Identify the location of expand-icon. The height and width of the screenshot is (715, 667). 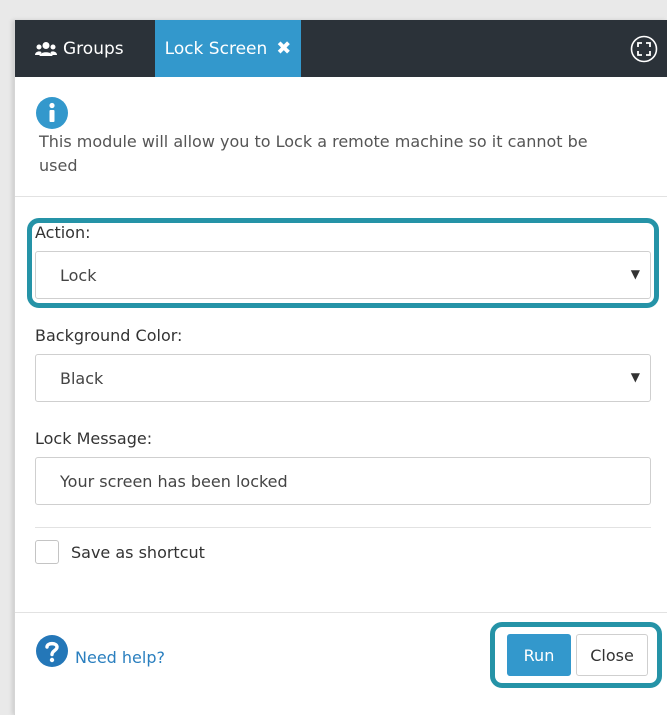
(644, 49).